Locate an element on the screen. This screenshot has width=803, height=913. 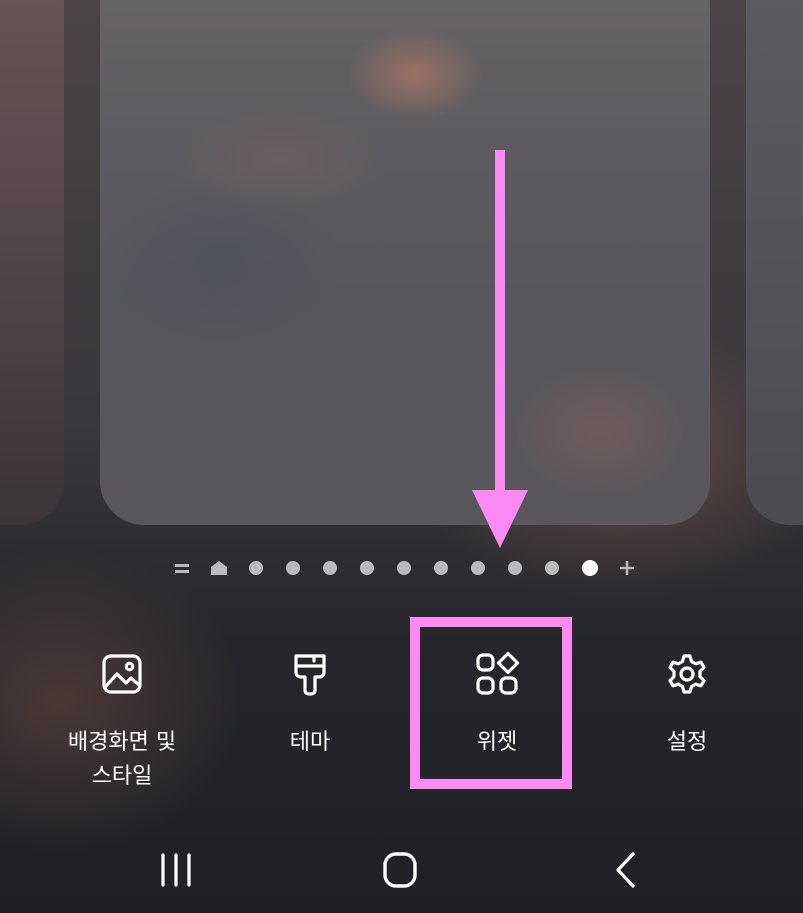
home-page-preview-left is located at coordinates (32, 262).